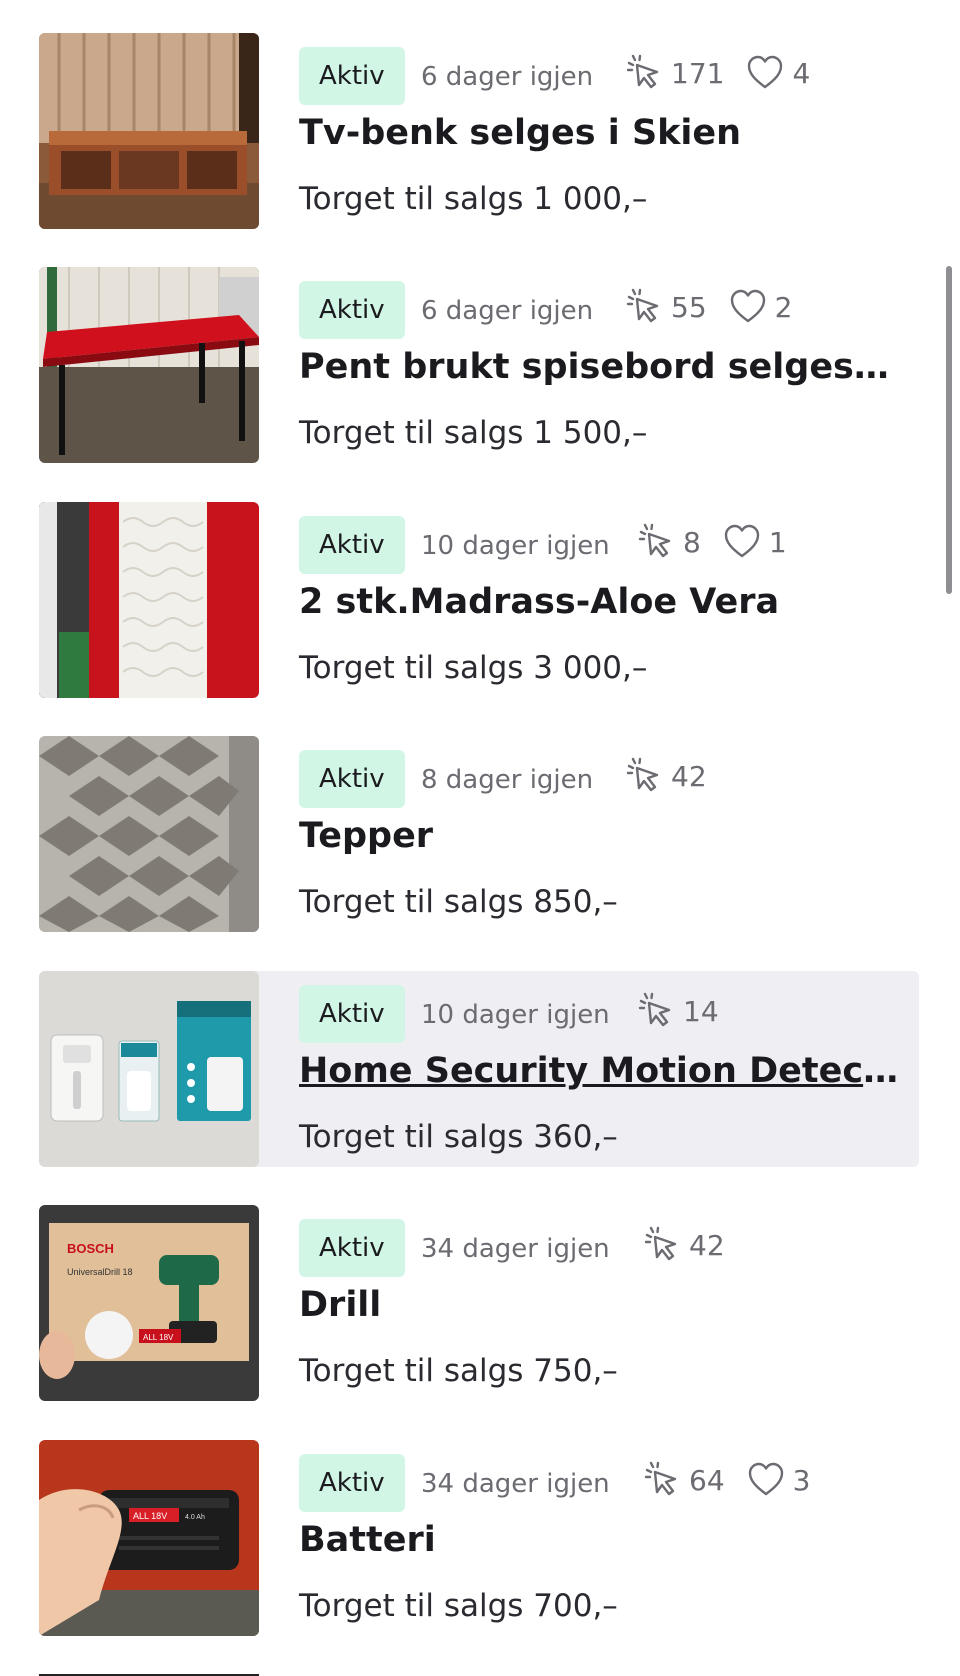 This screenshot has height=1676, width=960. I want to click on listing-stats: 171 4, so click(717, 73).